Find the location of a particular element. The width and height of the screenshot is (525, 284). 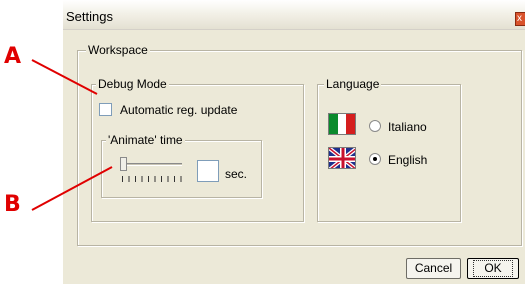

ok-button-label: OK is located at coordinates (493, 268).